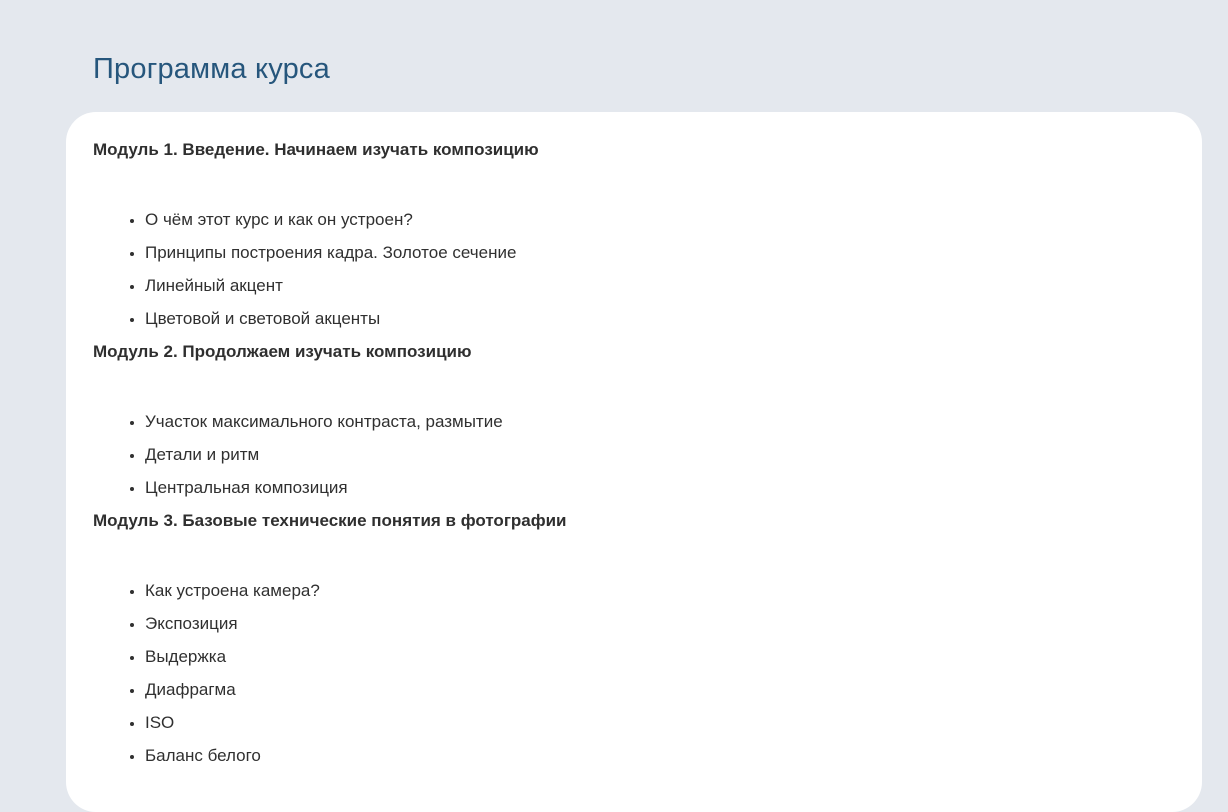  What do you see at coordinates (282, 351) in the screenshot?
I see `module-2-heading: Модуль 2. Продолжаем изучать композицию` at bounding box center [282, 351].